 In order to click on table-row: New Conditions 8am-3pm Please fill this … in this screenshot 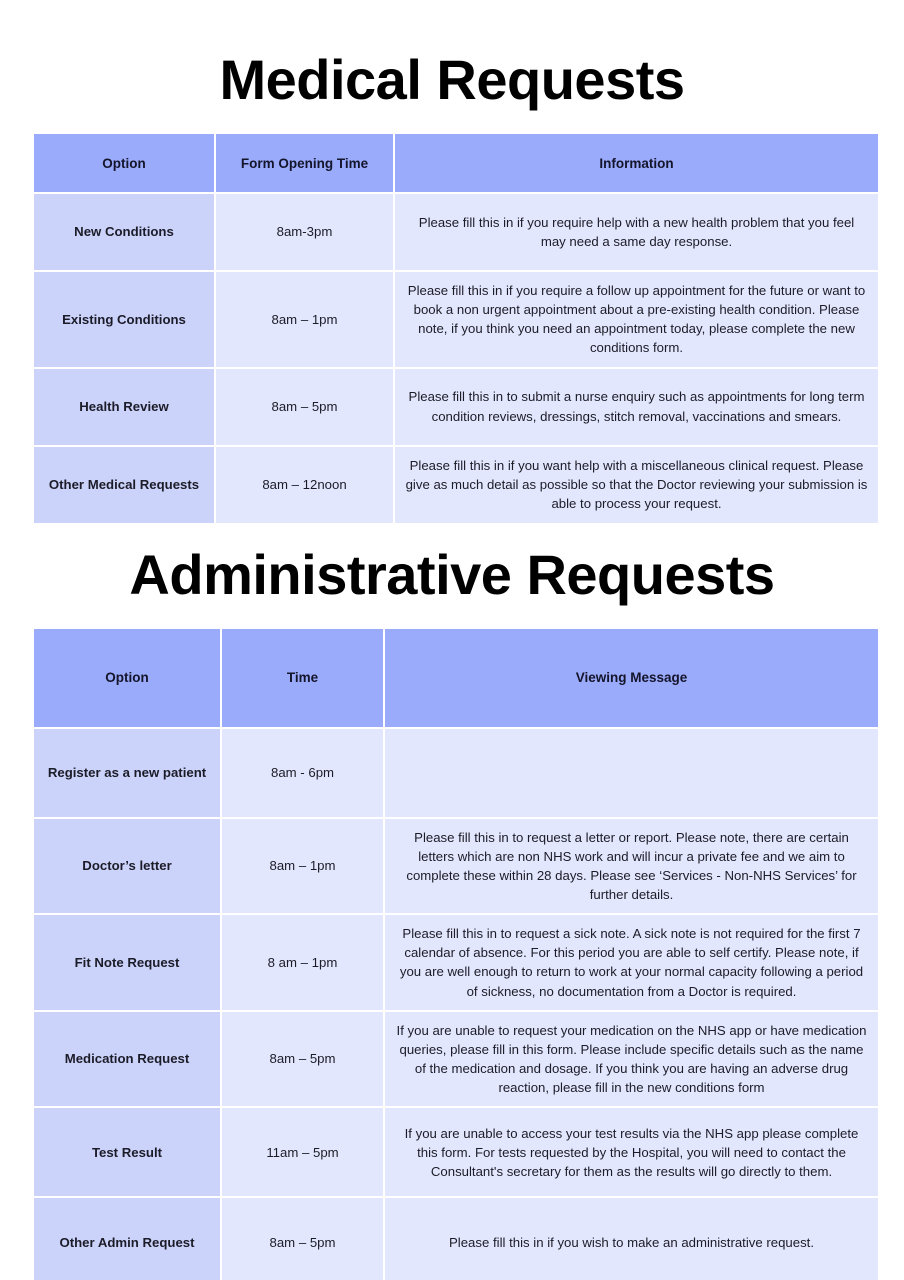, I will do `click(456, 232)`.